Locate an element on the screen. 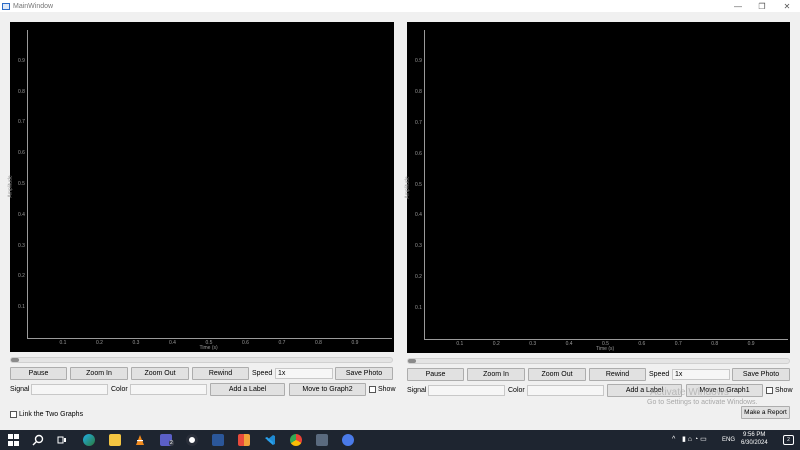 This screenshot has height=450, width=800. graph2-scroll-handle is located at coordinates (412, 361).